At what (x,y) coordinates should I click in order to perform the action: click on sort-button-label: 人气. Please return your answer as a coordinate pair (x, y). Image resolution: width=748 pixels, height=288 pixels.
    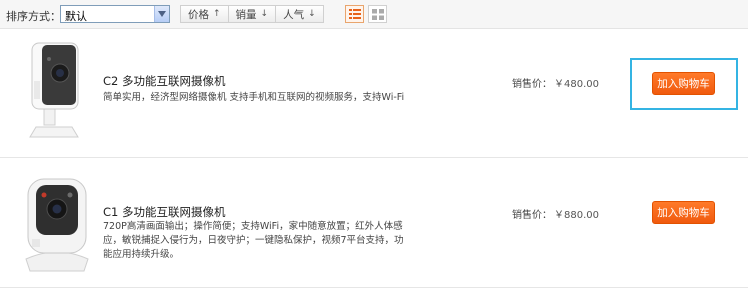
    Looking at the image, I should click on (294, 14).